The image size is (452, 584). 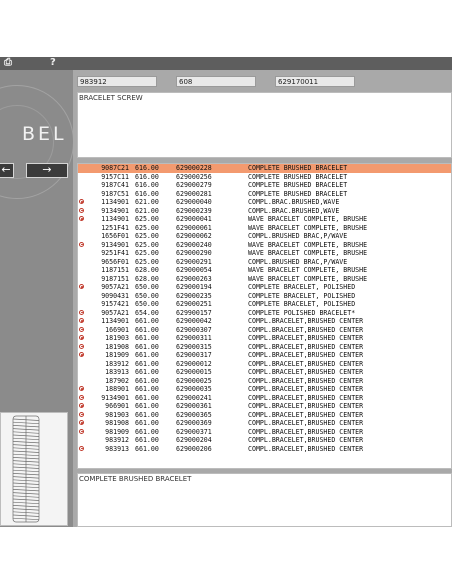 I want to click on item-part-number: 629000040, so click(x=194, y=202).